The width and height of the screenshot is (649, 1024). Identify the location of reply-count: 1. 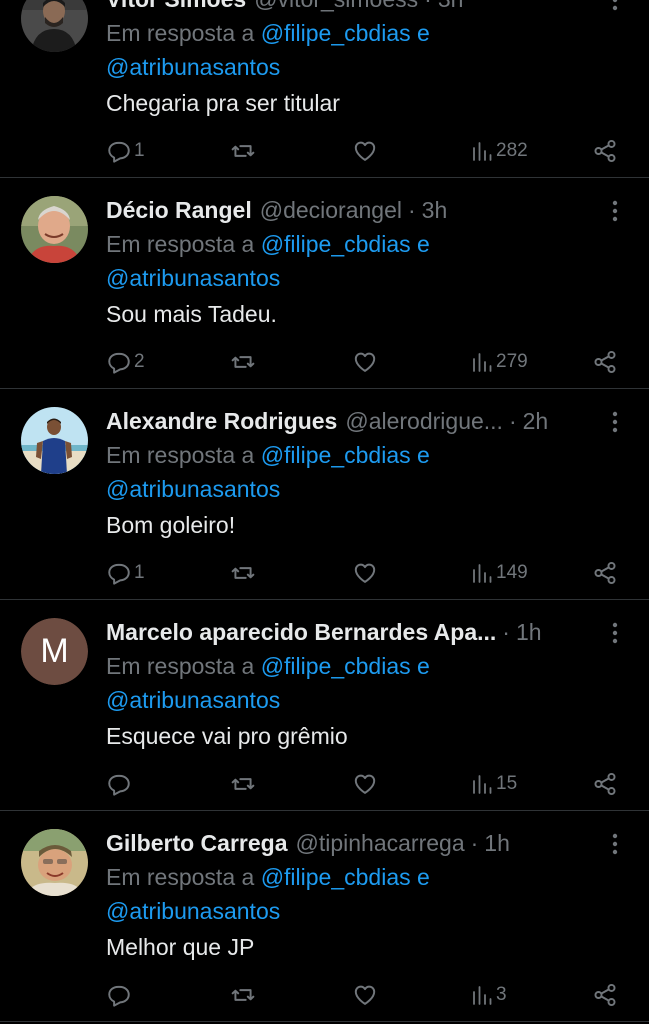
(139, 150).